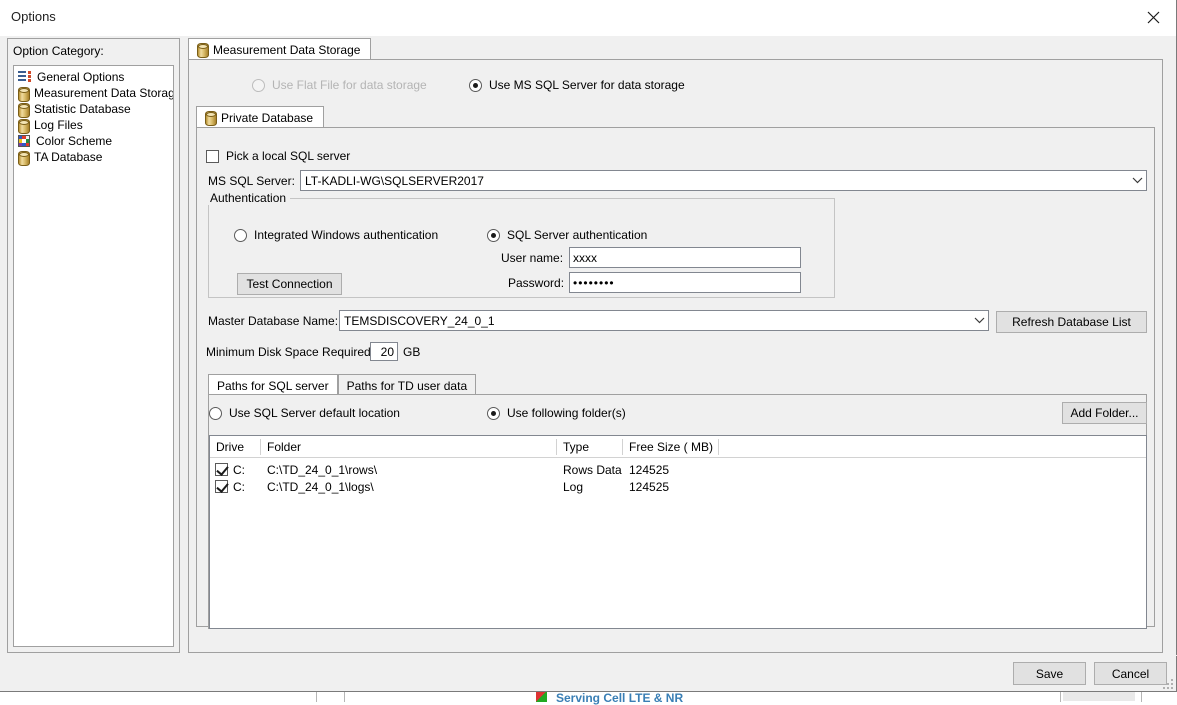  Describe the element at coordinates (1071, 322) in the screenshot. I see `refresh-database-list-button: Refresh Database List` at that location.